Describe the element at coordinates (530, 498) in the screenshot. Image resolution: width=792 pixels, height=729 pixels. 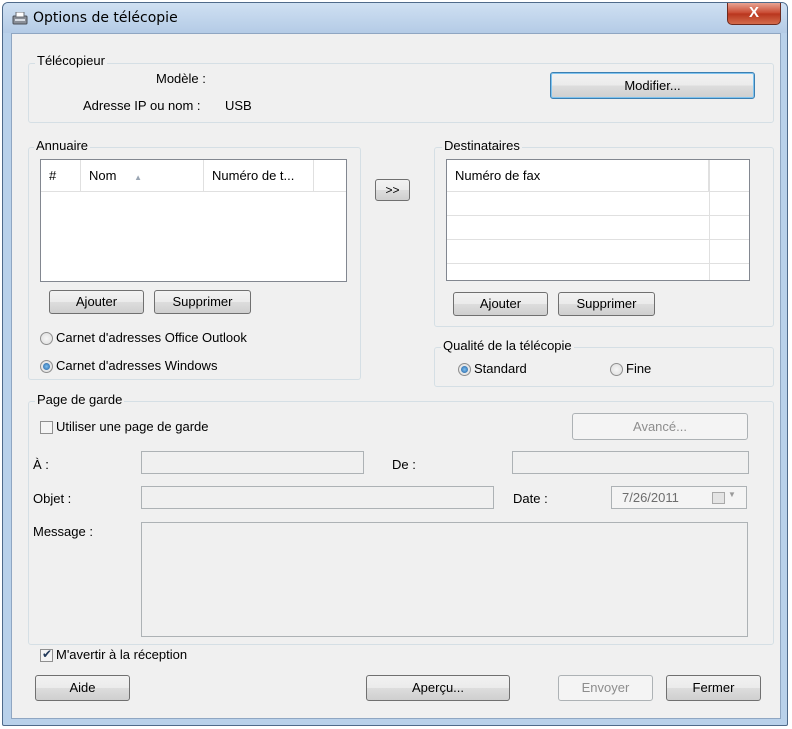
I see `date-label: Date :` at that location.